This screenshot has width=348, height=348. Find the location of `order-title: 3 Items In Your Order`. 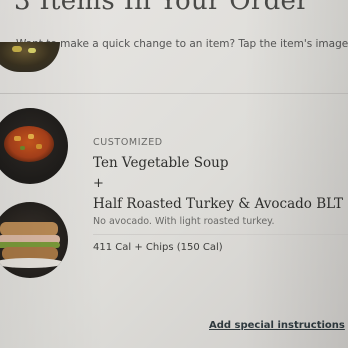

order-title: 3 Items In Your Order is located at coordinates (161, 8).